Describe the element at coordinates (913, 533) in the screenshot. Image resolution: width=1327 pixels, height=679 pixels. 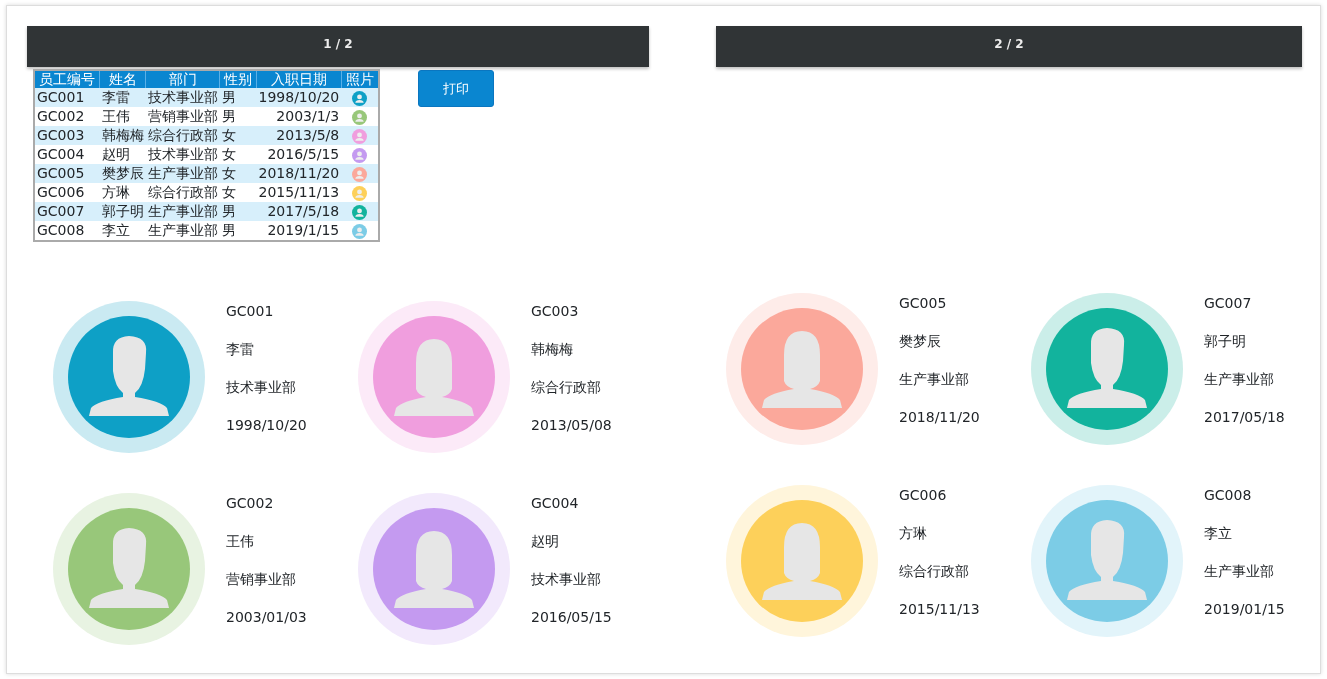
I see `employee-name: 方琳` at that location.